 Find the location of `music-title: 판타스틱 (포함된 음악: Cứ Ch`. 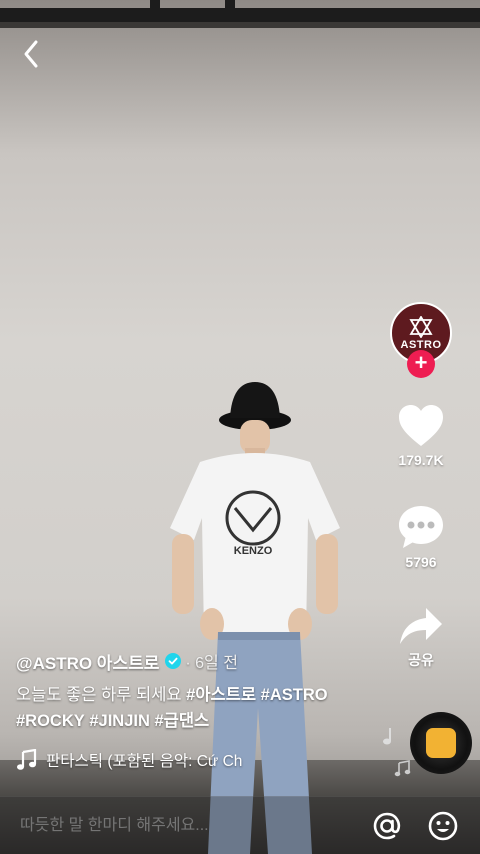

music-title: 판타스틱 (포함된 음악: Cứ Ch is located at coordinates (144, 761).